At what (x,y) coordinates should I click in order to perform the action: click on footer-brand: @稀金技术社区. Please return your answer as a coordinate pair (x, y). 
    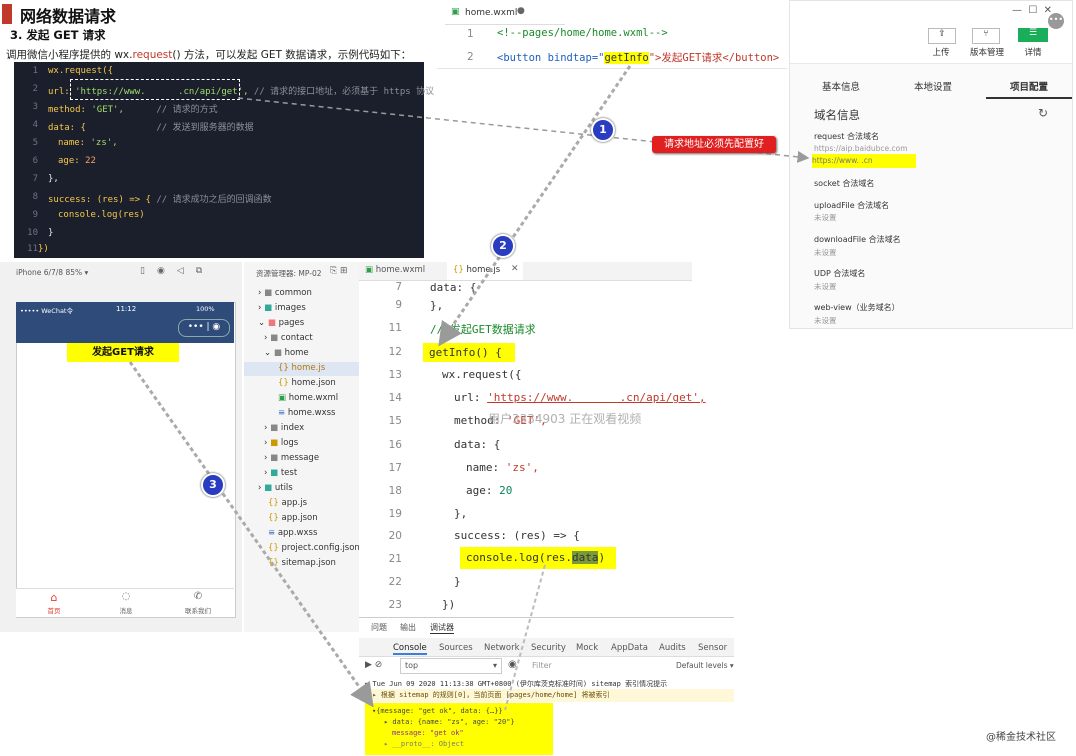
    Looking at the image, I should click on (1021, 737).